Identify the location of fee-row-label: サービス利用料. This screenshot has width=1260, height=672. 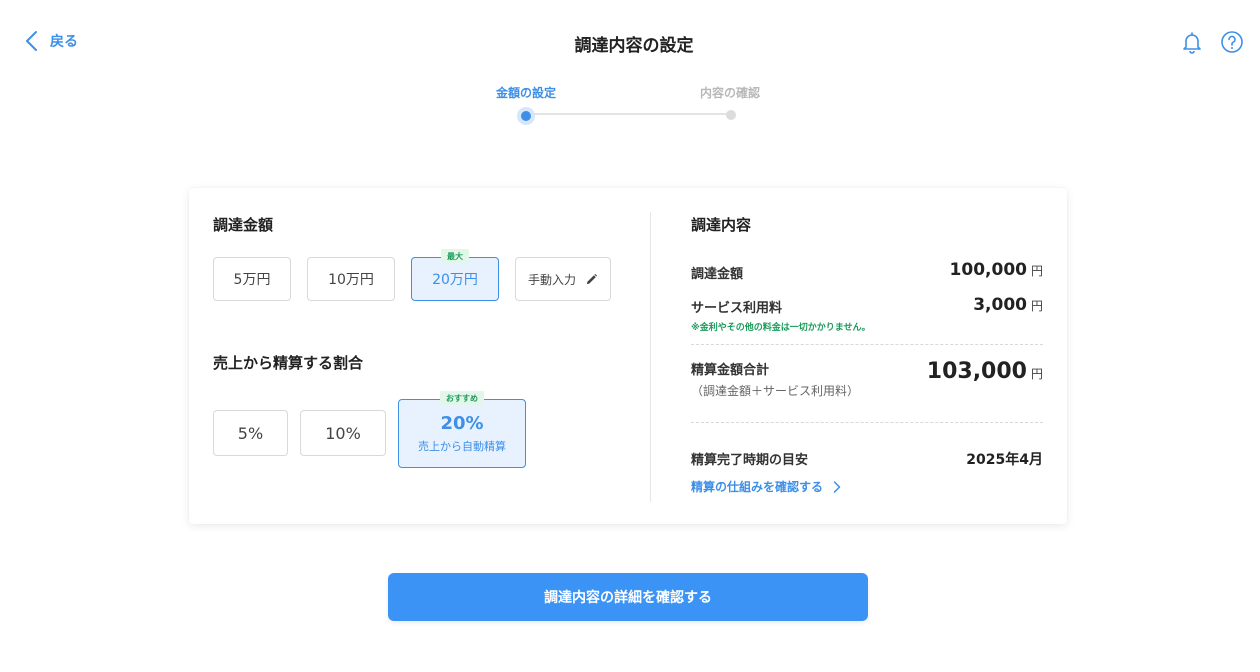
(737, 308).